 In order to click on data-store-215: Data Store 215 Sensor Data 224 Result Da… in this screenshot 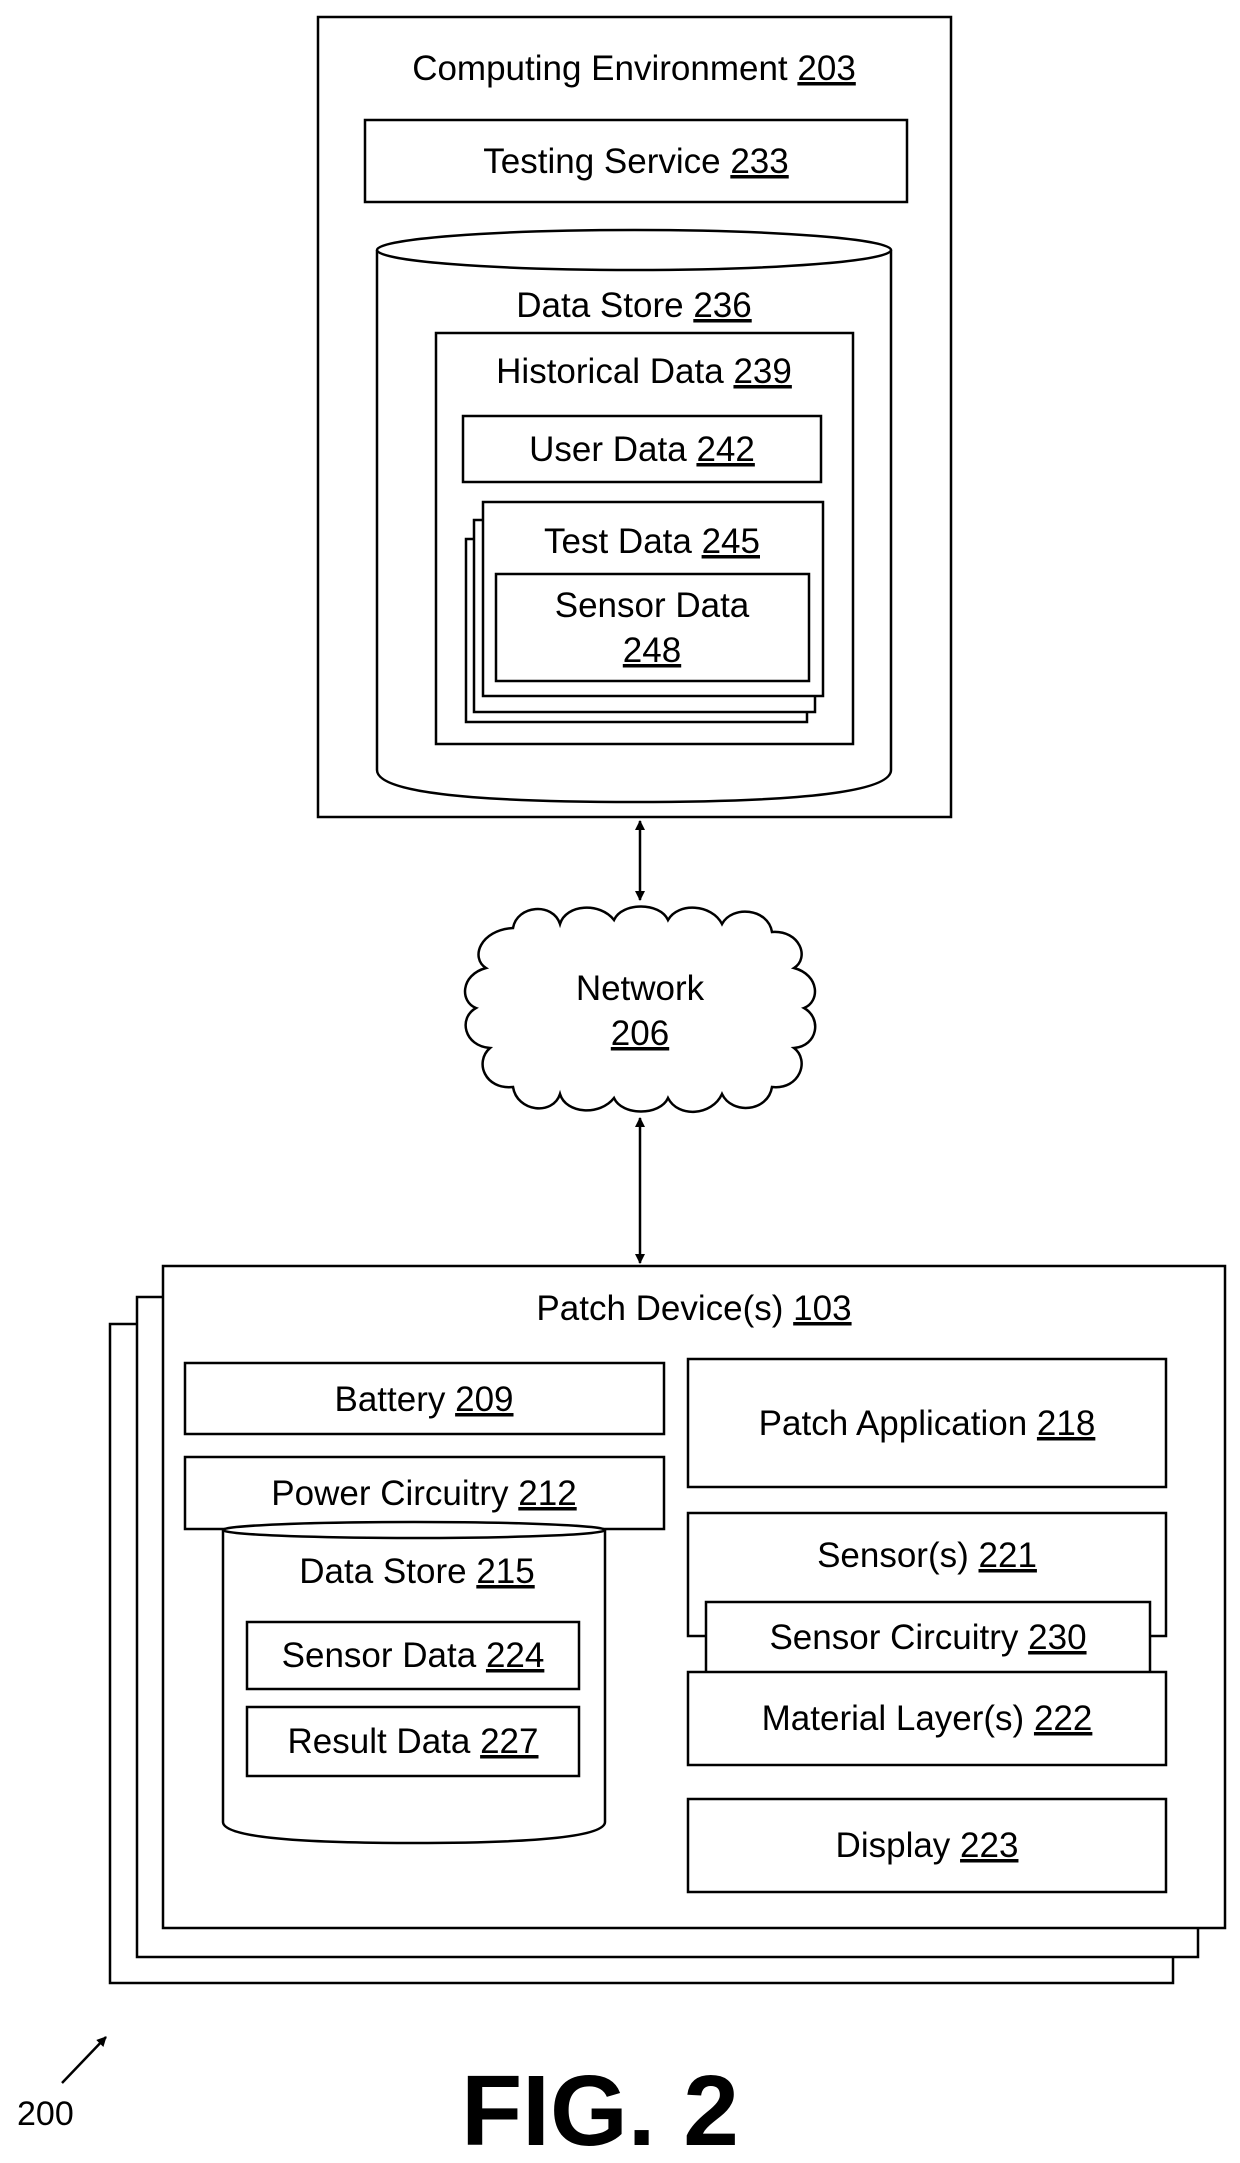, I will do `click(414, 1682)`.